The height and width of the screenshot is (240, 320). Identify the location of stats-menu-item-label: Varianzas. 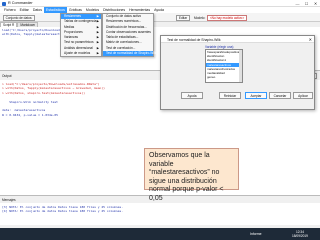
(71, 37).